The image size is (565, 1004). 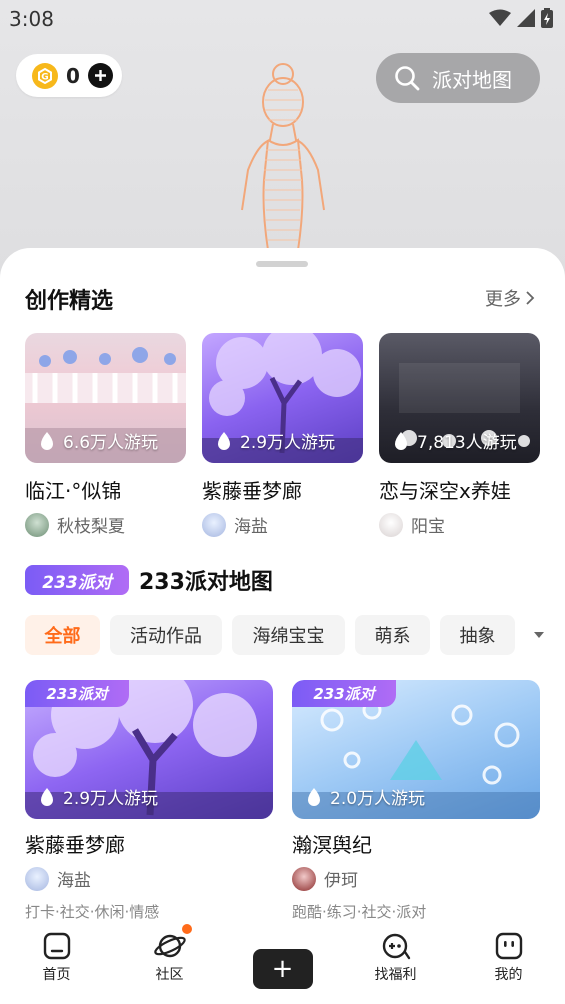 What do you see at coordinates (149, 749) in the screenshot?
I see `map-thumbnail: 233派对 2.9万人游玩` at bounding box center [149, 749].